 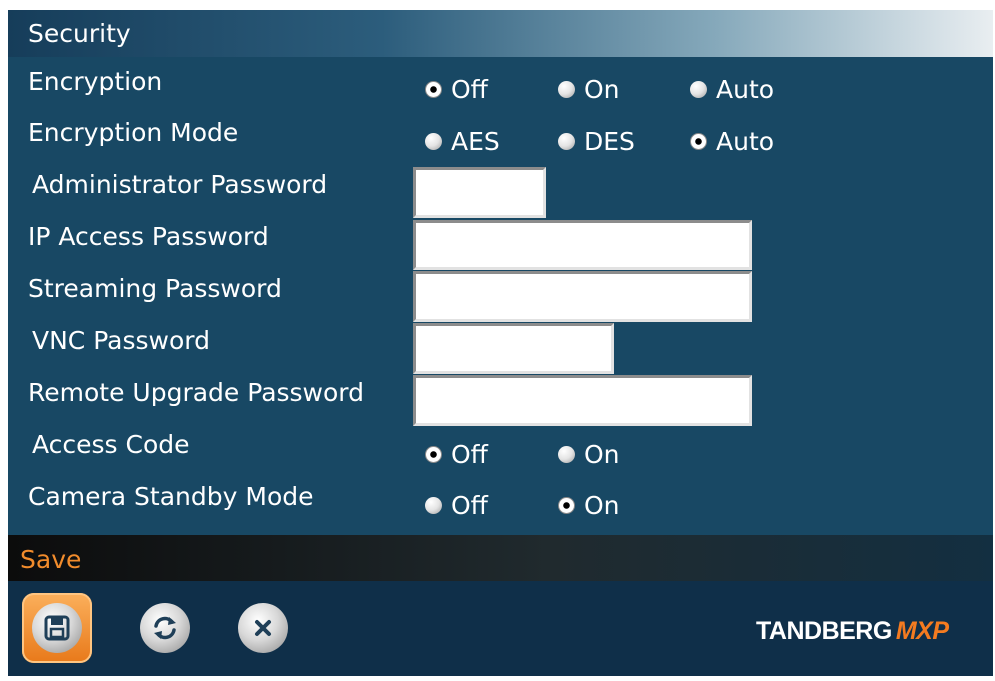 What do you see at coordinates (171, 496) in the screenshot?
I see `camera-standby-mode-label: Camera Standby Mode` at bounding box center [171, 496].